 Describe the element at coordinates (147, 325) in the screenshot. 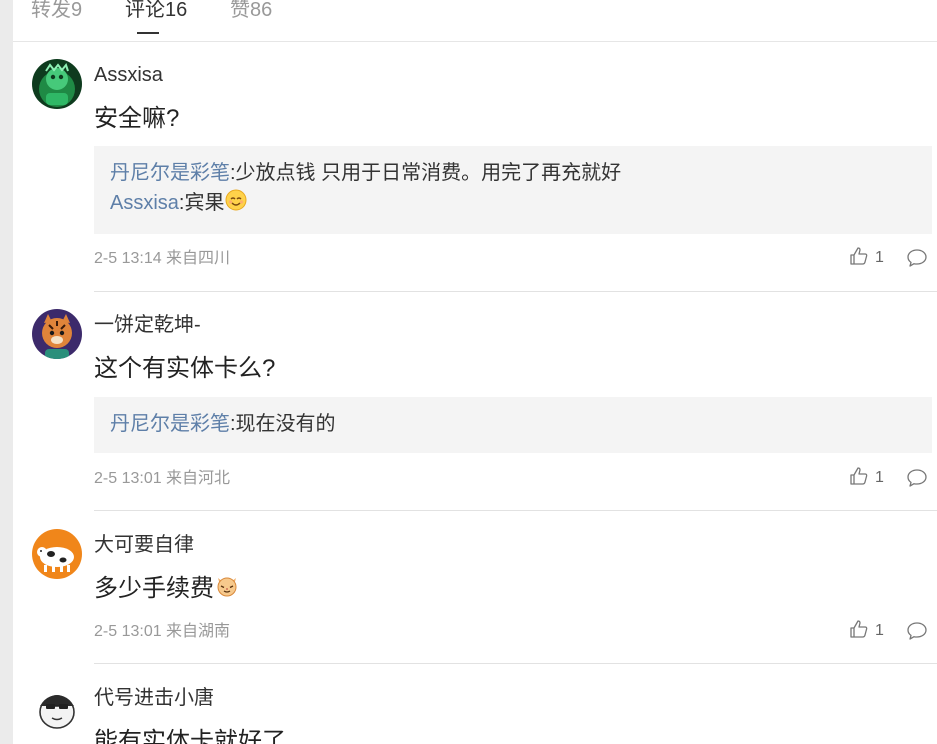

I see `comment-username: 一饼定乾坤-` at that location.